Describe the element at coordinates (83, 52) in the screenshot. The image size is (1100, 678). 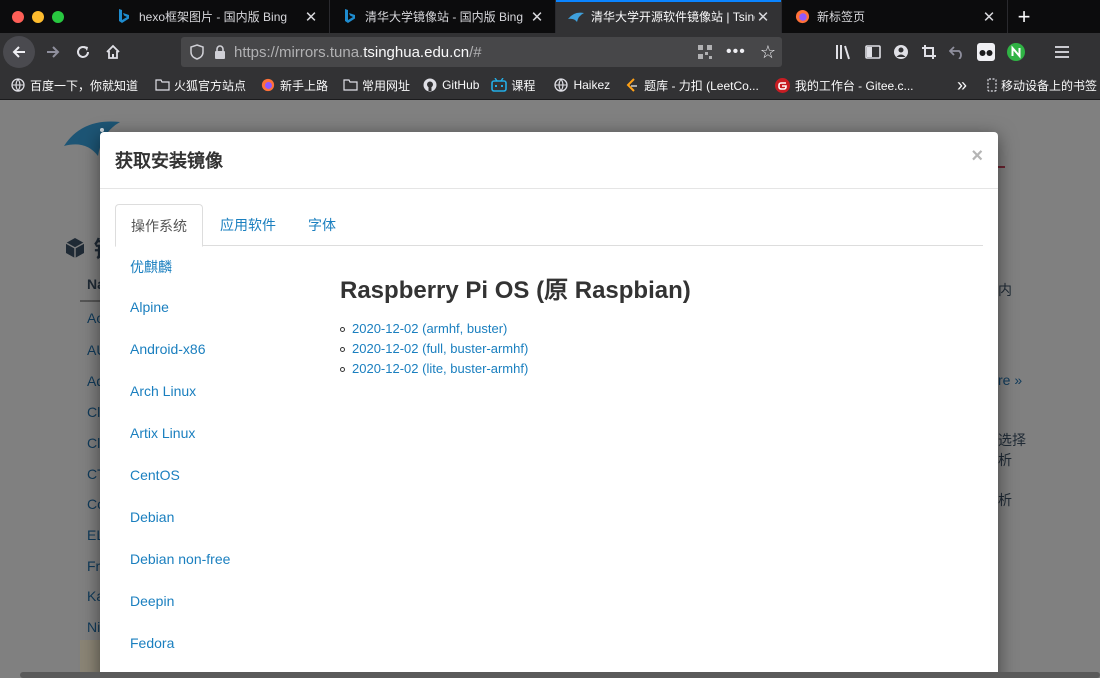
I see `reload-button` at that location.